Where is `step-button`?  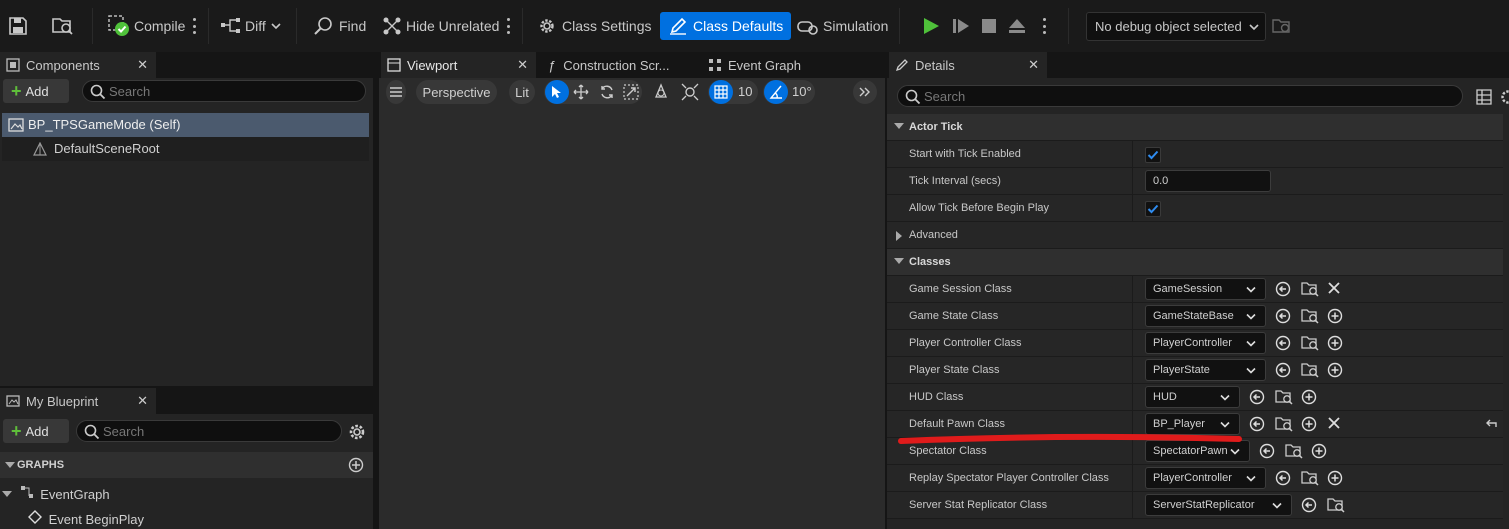 step-button is located at coordinates (961, 26).